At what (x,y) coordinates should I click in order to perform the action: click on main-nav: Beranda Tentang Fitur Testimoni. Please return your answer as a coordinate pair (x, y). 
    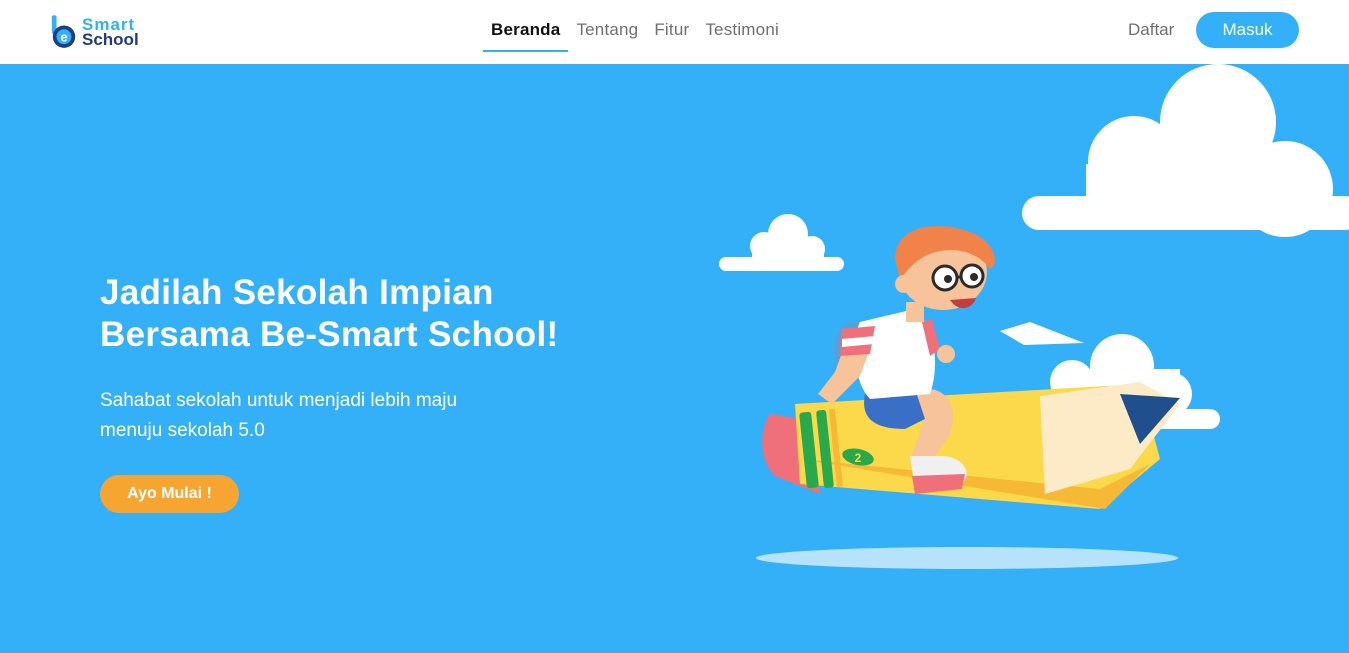
    Looking at the image, I should click on (635, 33).